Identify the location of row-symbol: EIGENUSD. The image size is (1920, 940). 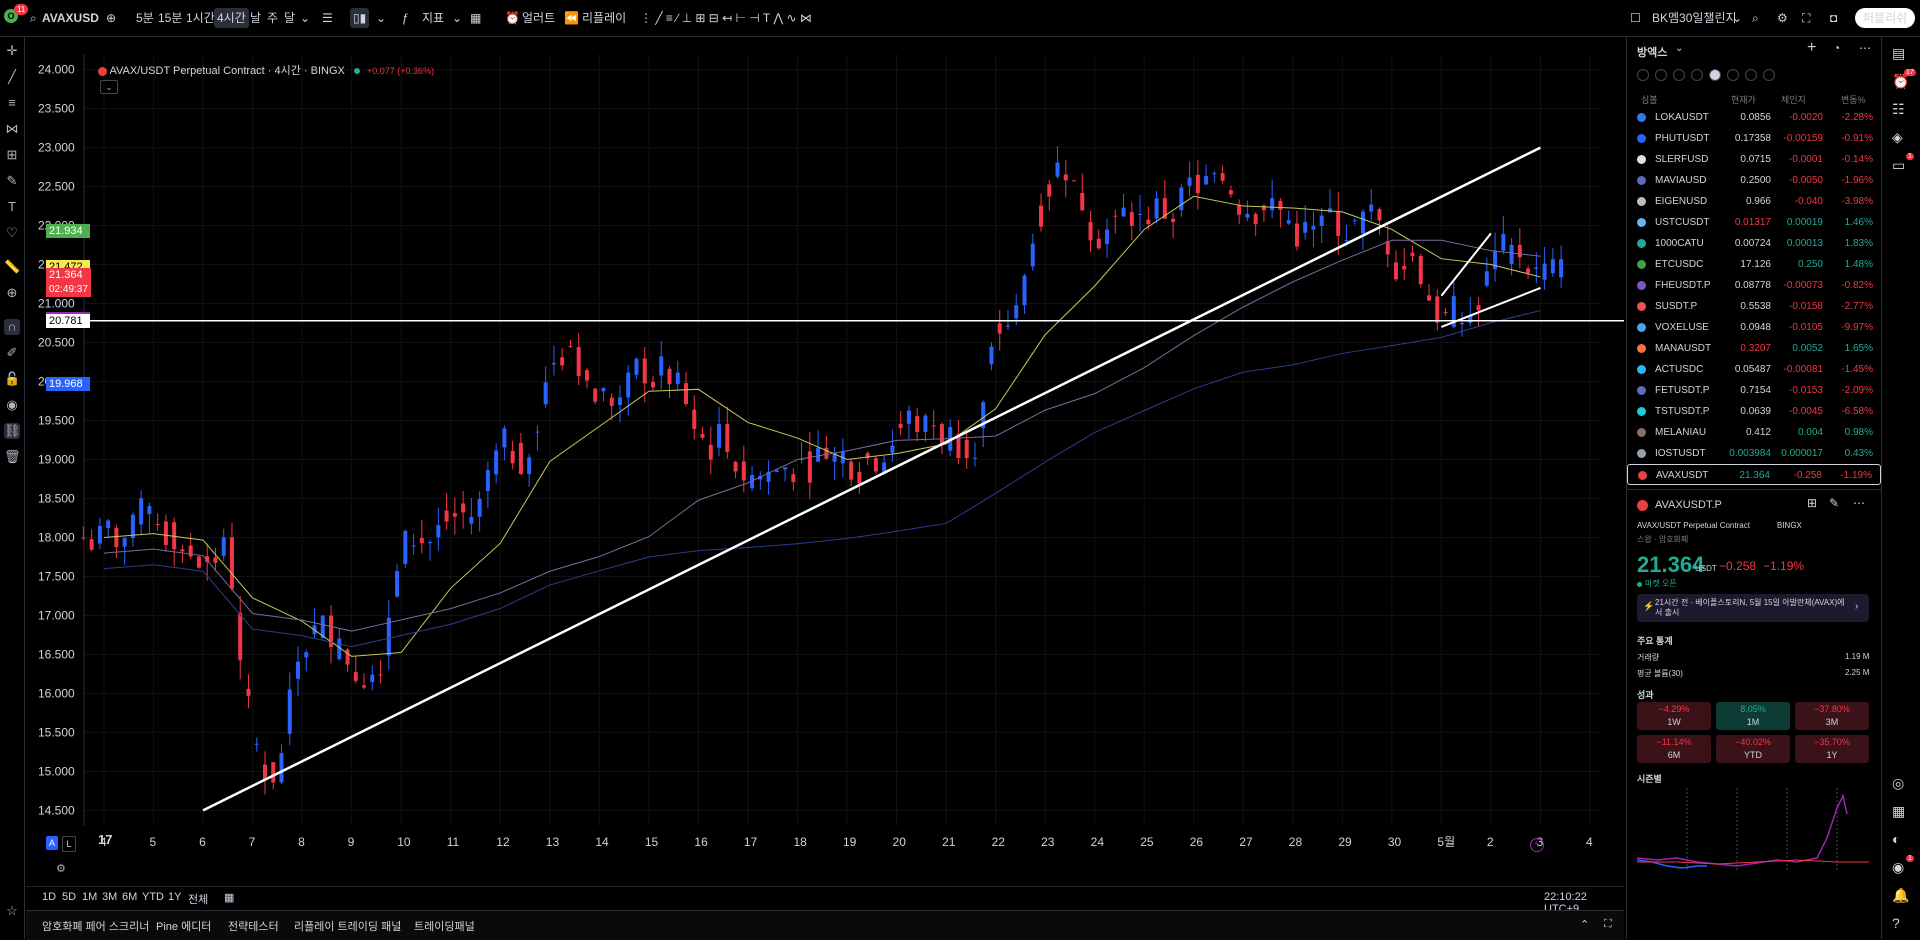
(1685, 201).